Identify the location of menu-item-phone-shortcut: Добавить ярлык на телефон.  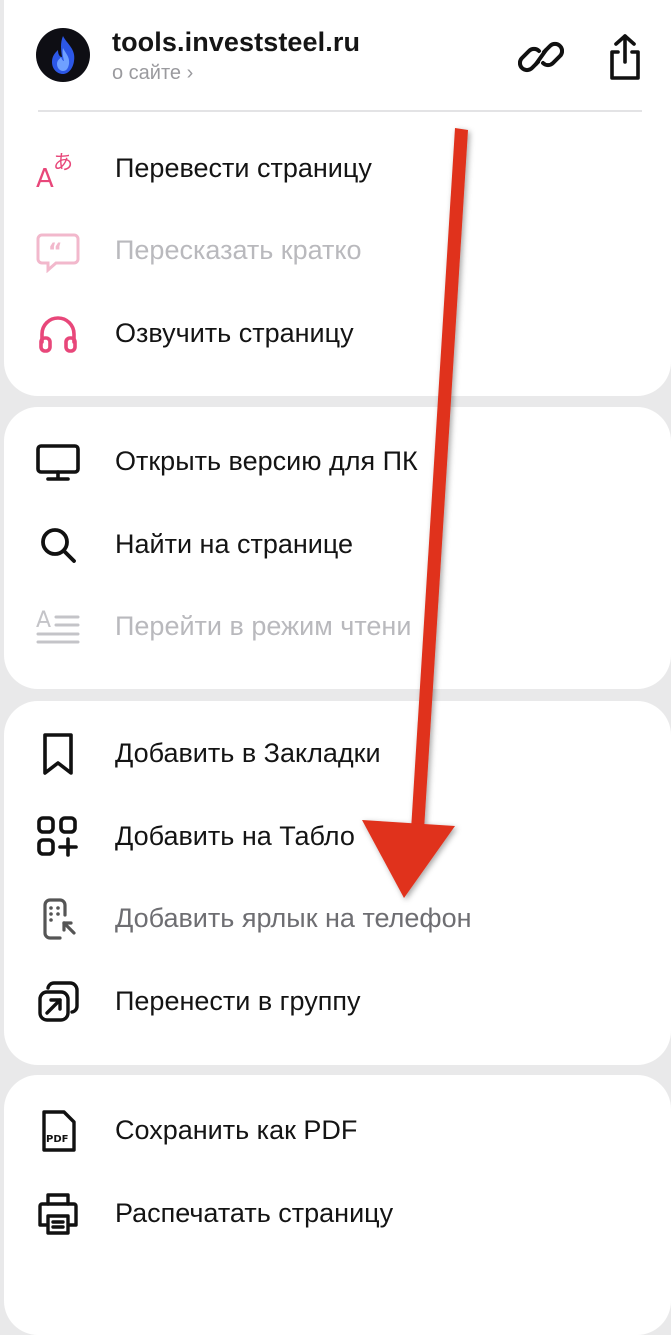
(337, 918).